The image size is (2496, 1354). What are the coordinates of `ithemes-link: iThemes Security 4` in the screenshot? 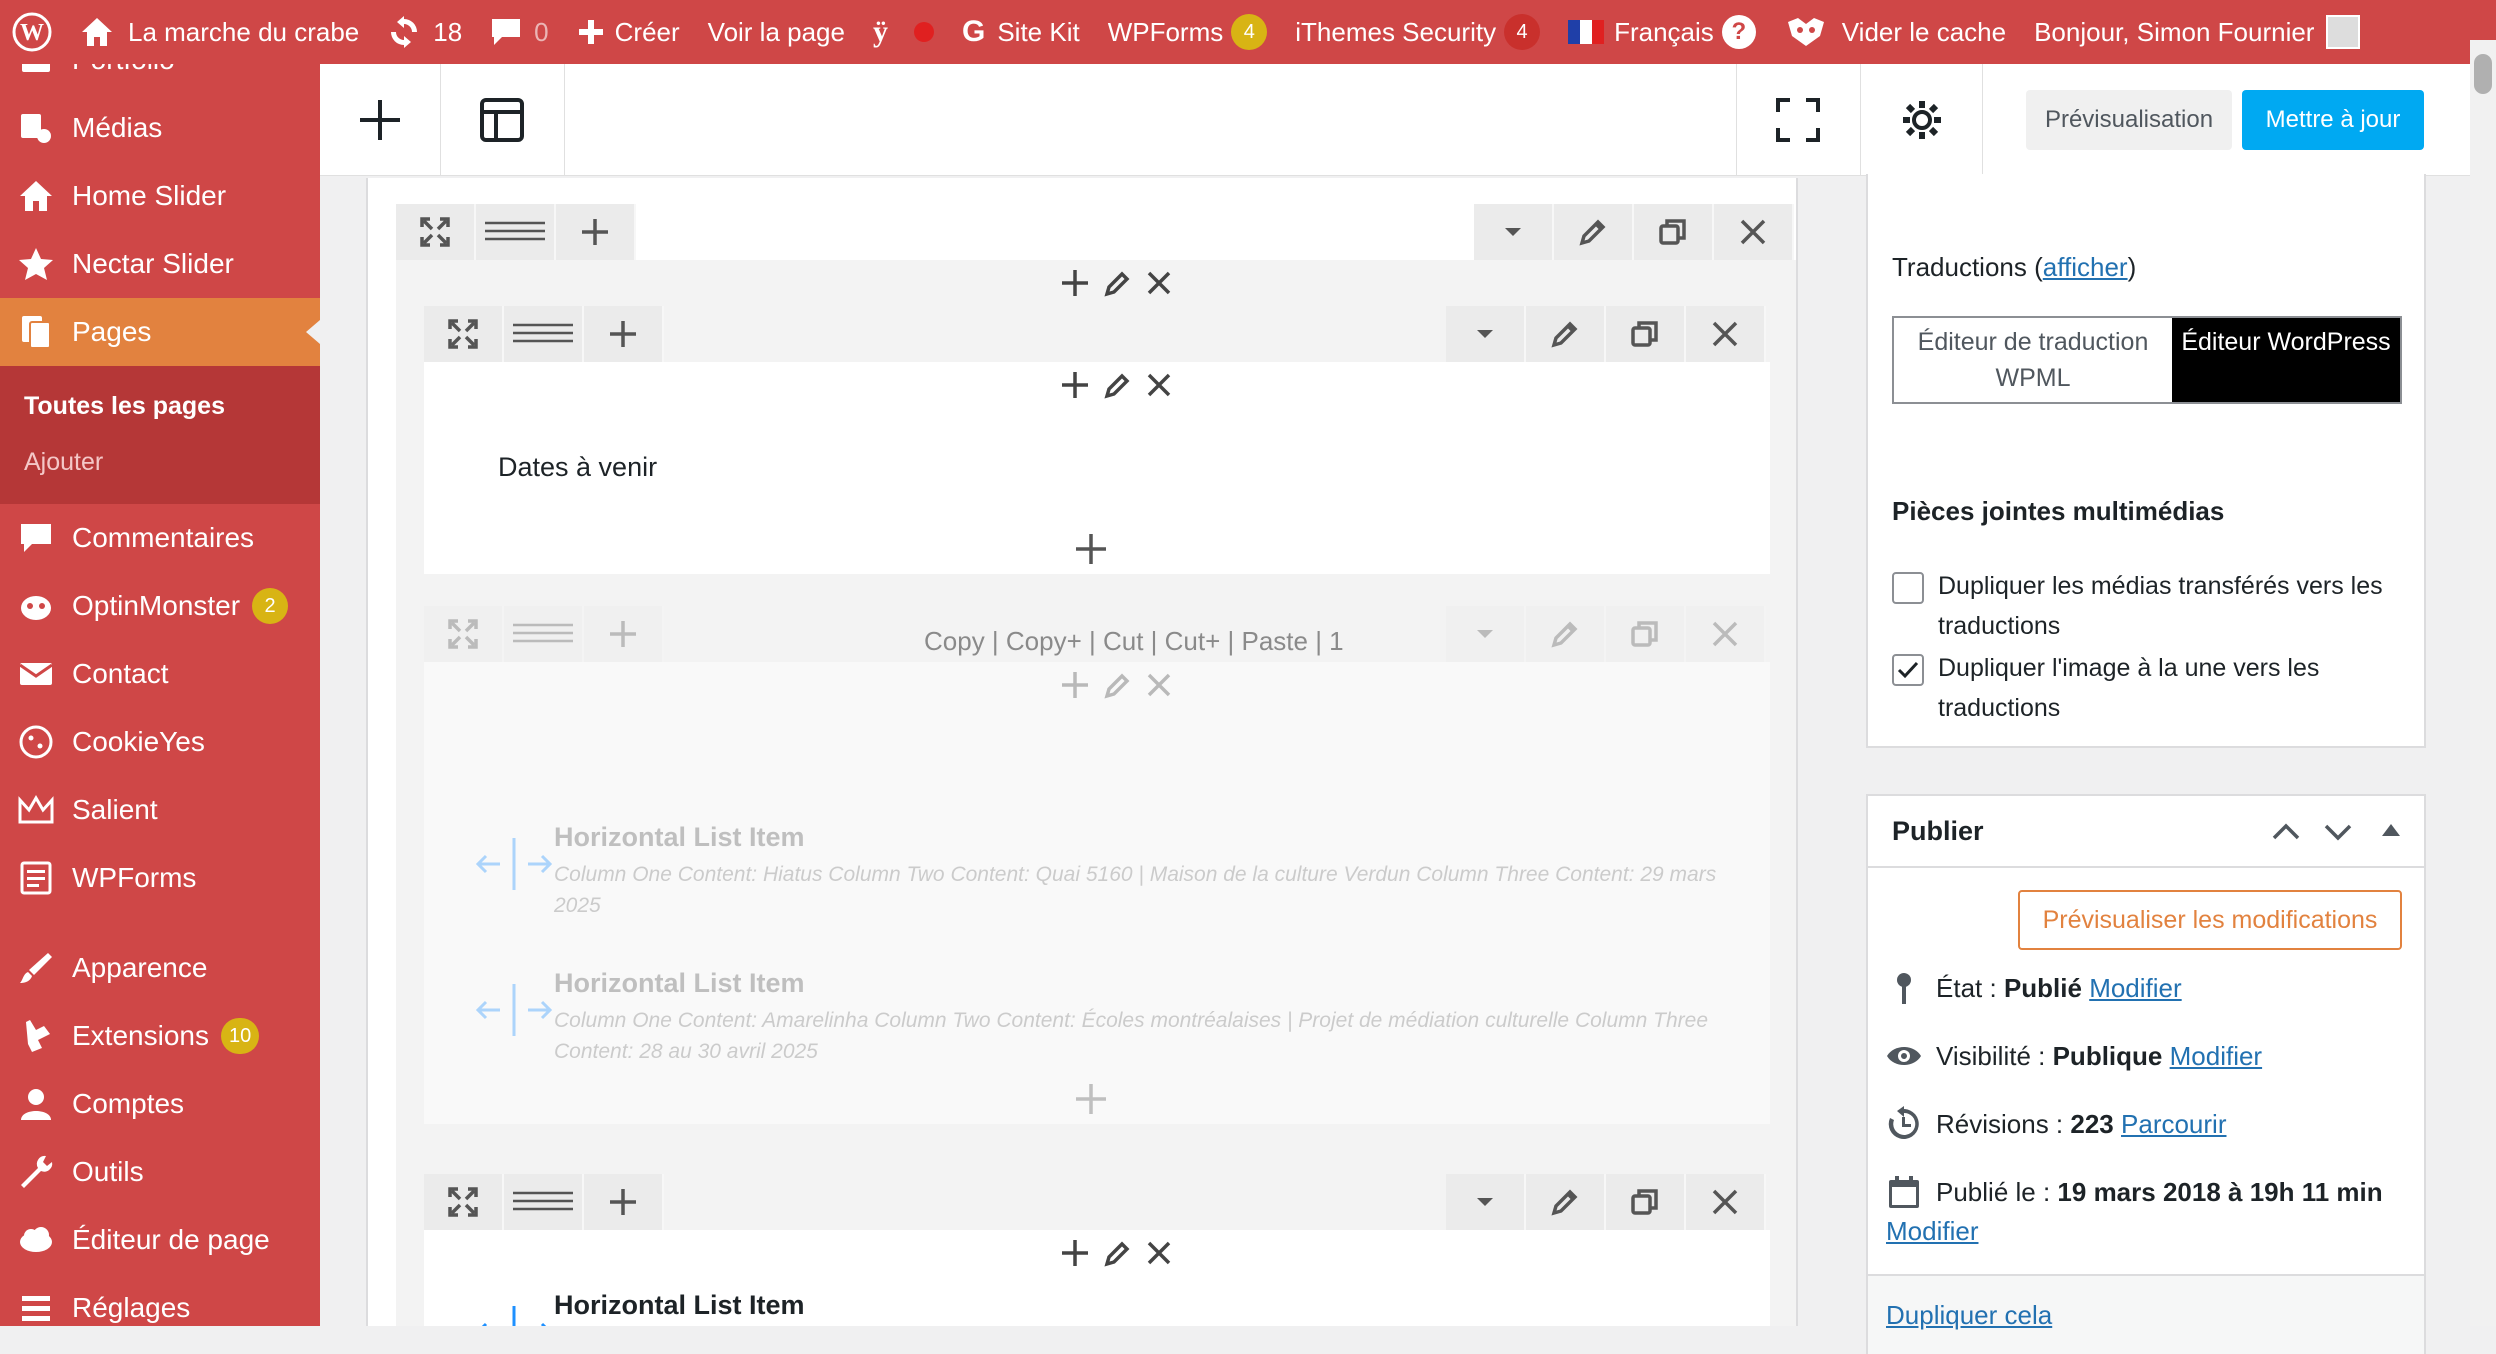 It's located at (1417, 32).